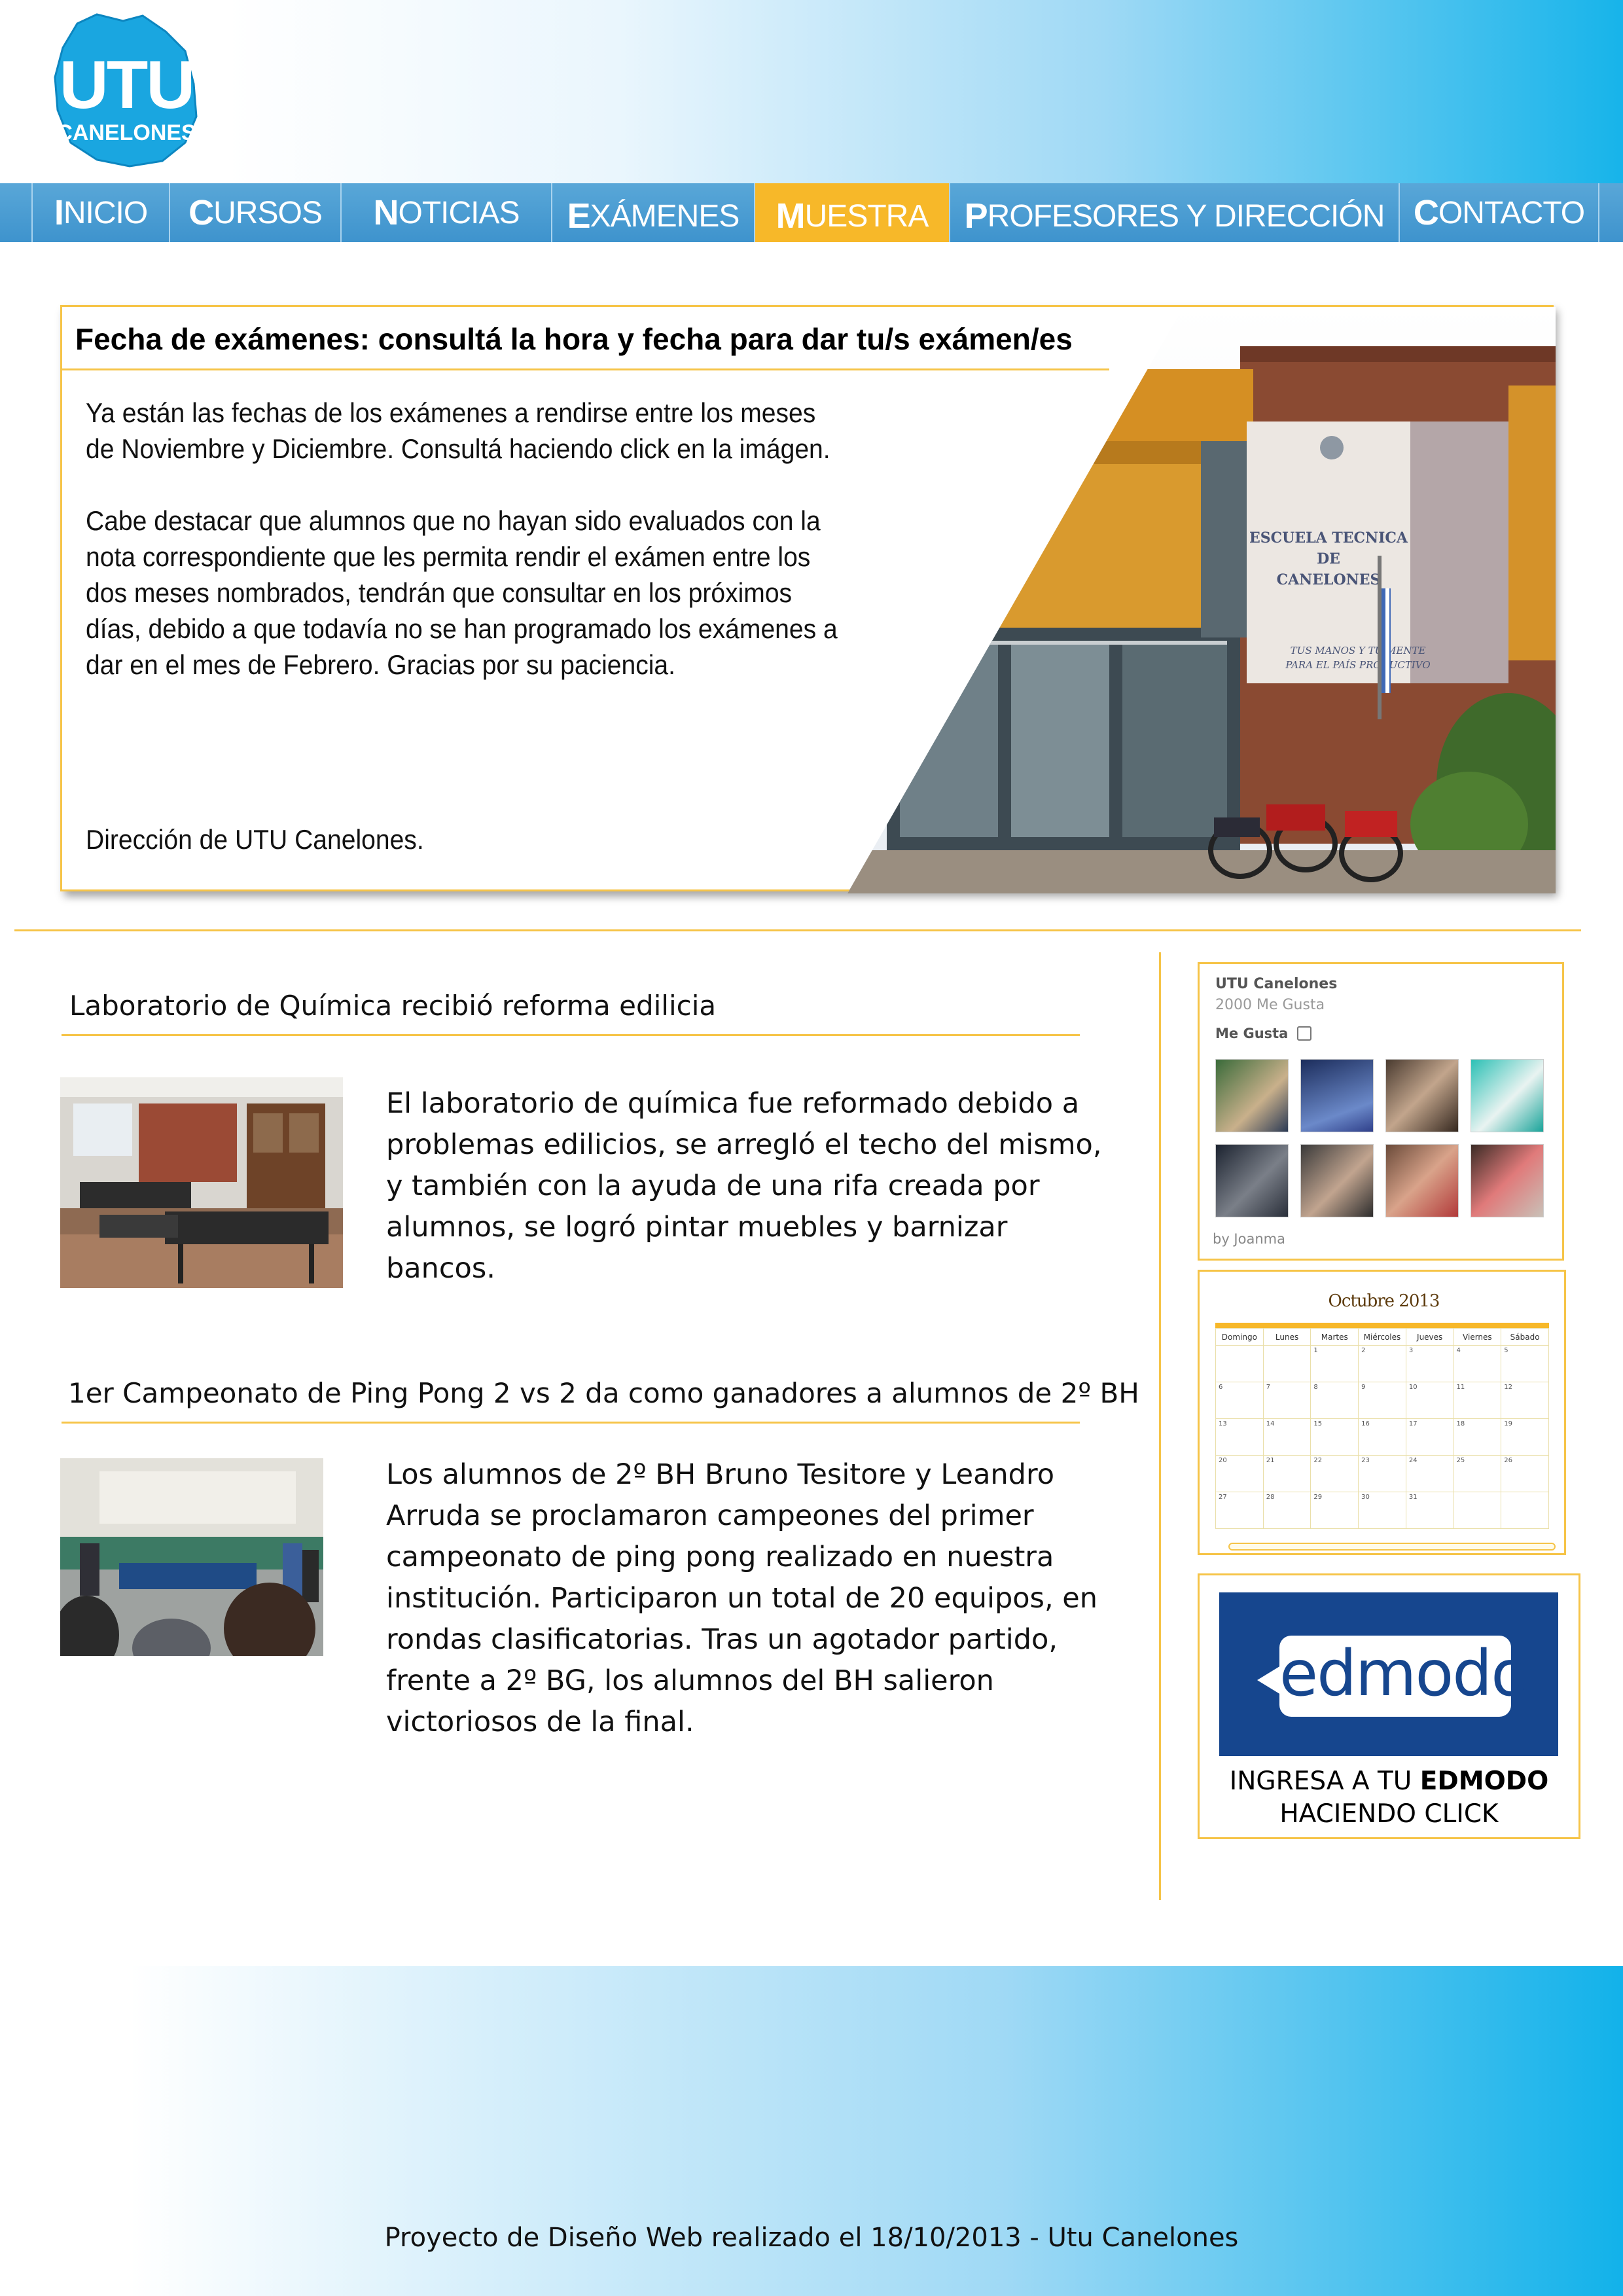 Image resolution: width=1623 pixels, height=2296 pixels. Describe the element at coordinates (126, 90) in the screenshot. I see `utu-canelones-logo: UTU CANELONES` at that location.